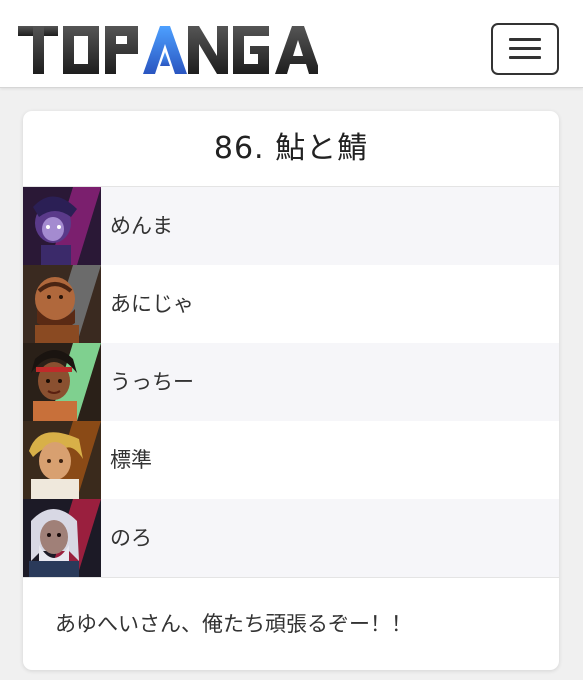 Image resolution: width=583 pixels, height=680 pixels. What do you see at coordinates (131, 538) in the screenshot?
I see `player-name: のろ` at bounding box center [131, 538].